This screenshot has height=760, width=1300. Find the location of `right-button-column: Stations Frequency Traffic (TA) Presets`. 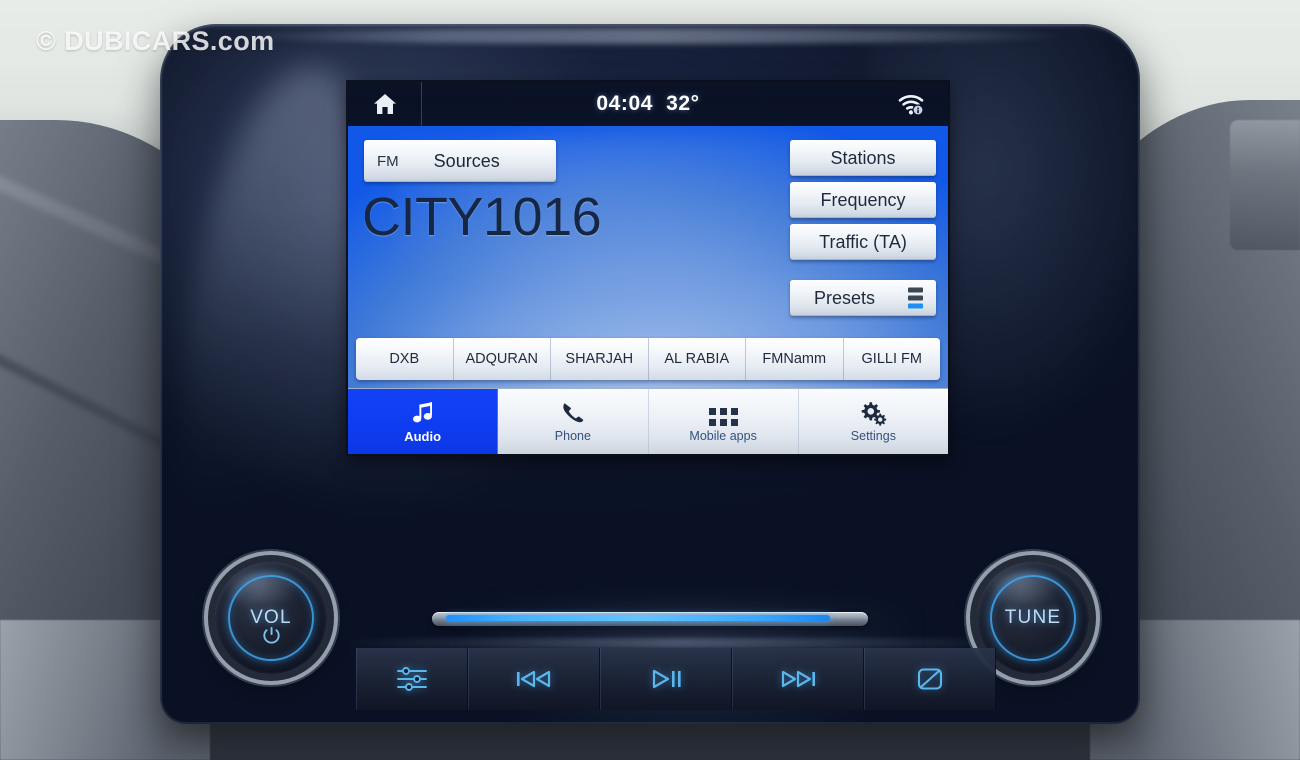

right-button-column: Stations Frequency Traffic (TA) Presets is located at coordinates (863, 228).